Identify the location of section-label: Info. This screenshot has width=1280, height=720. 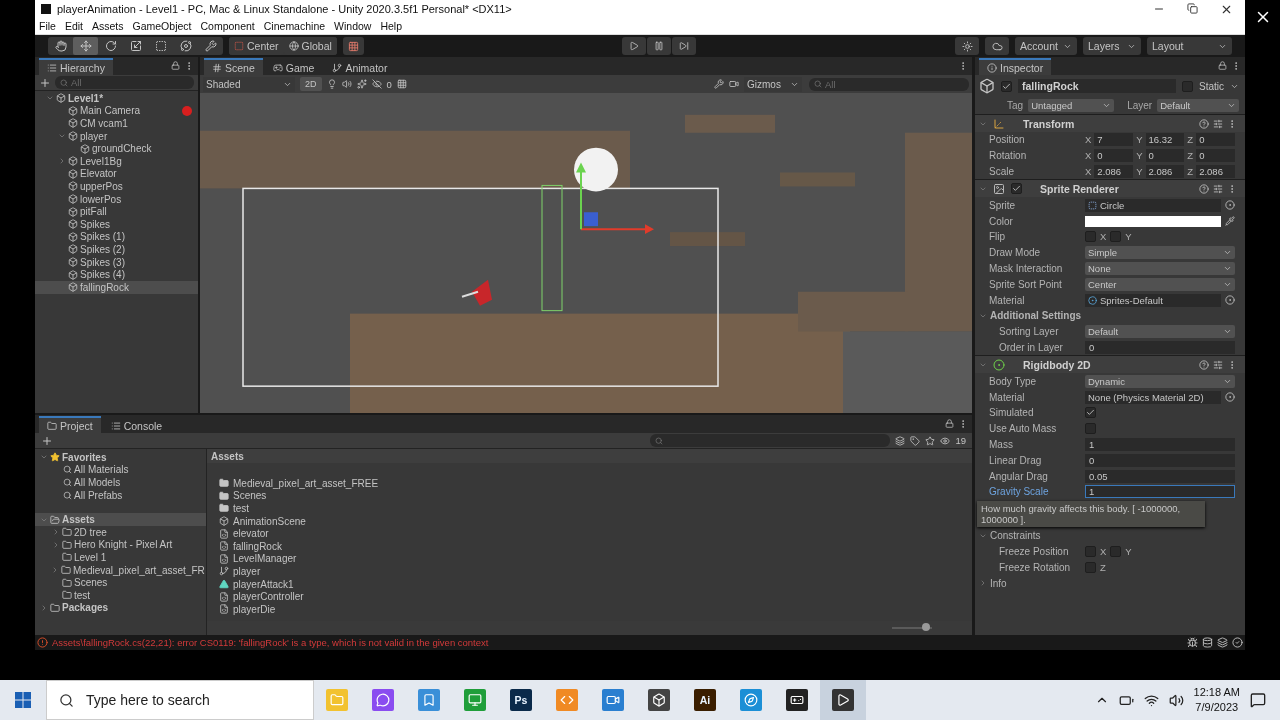
(998, 583).